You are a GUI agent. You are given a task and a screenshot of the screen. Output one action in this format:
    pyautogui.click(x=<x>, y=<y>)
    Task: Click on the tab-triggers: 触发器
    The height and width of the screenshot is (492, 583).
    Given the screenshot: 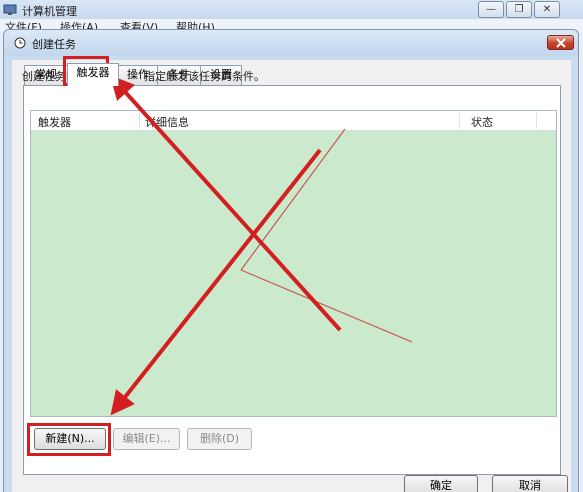 What is the action you would take?
    pyautogui.click(x=93, y=74)
    